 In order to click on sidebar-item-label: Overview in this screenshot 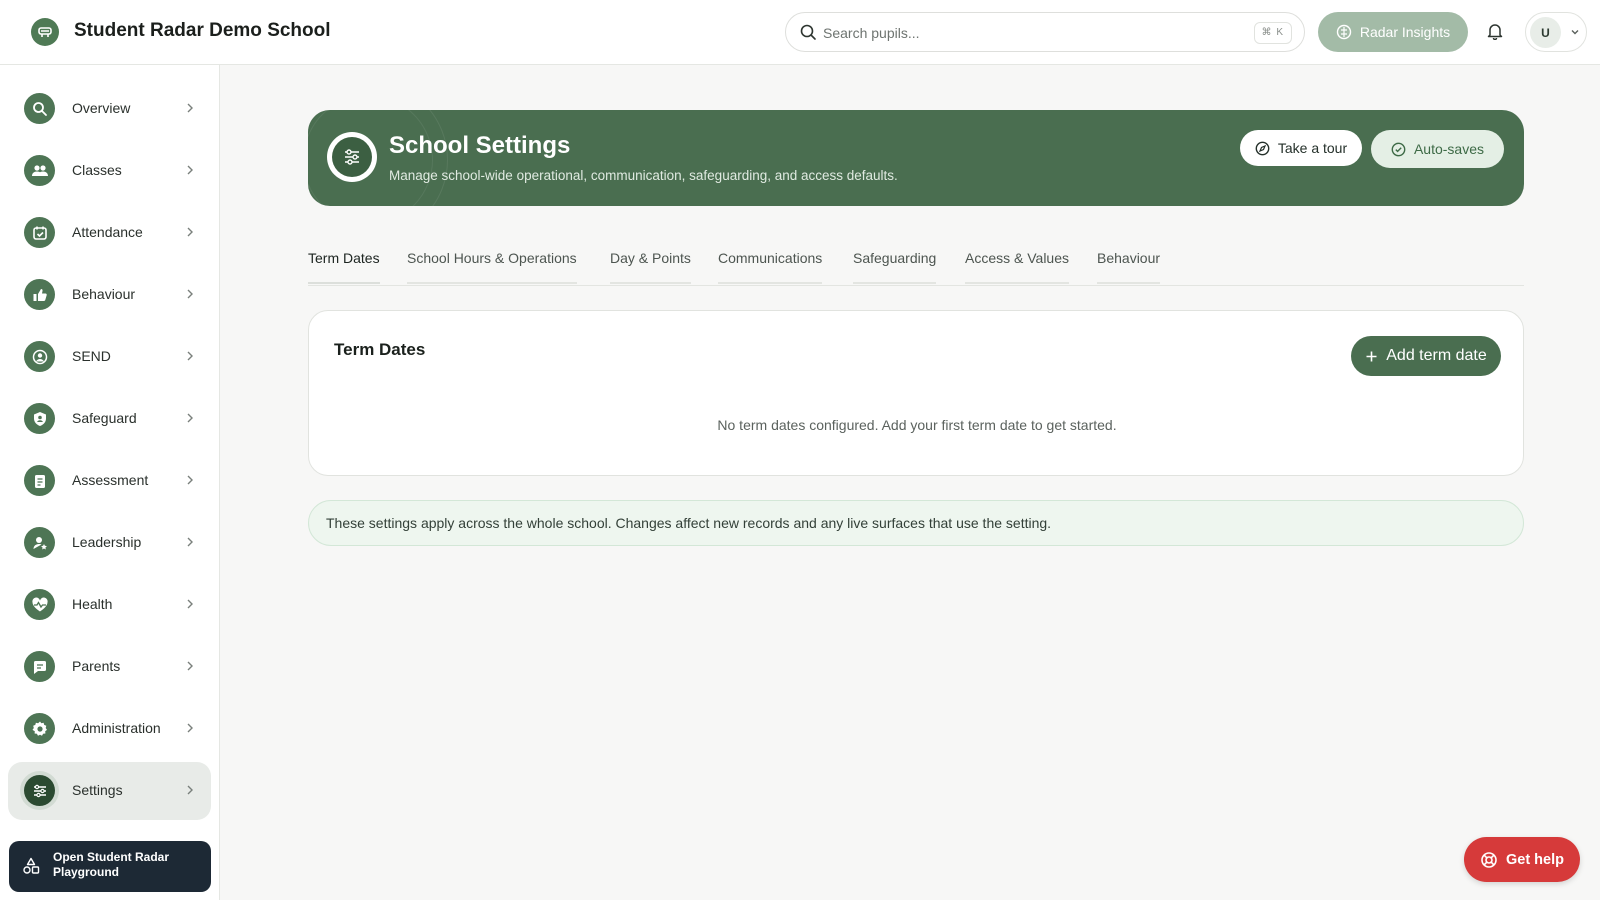, I will do `click(101, 108)`.